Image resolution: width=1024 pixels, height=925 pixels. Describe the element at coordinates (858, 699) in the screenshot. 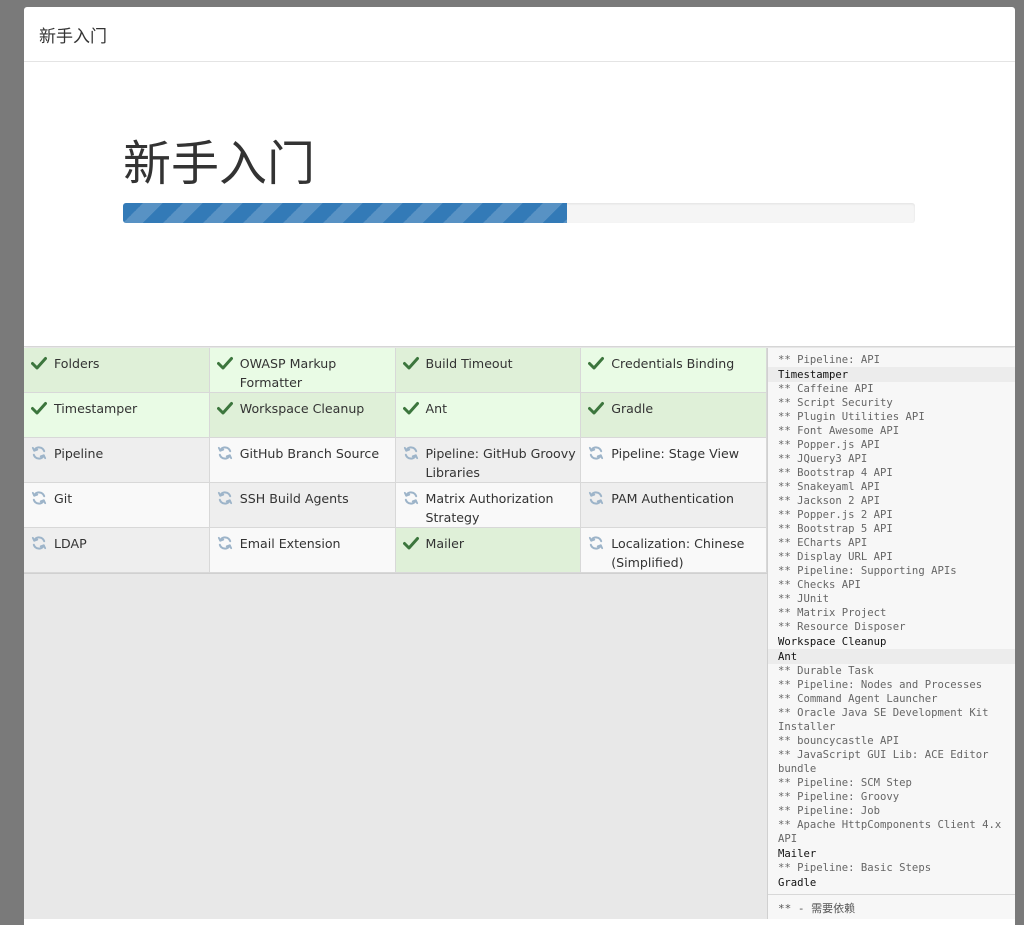

I see `log-dependency-line: ** Command Agent Launcher` at that location.